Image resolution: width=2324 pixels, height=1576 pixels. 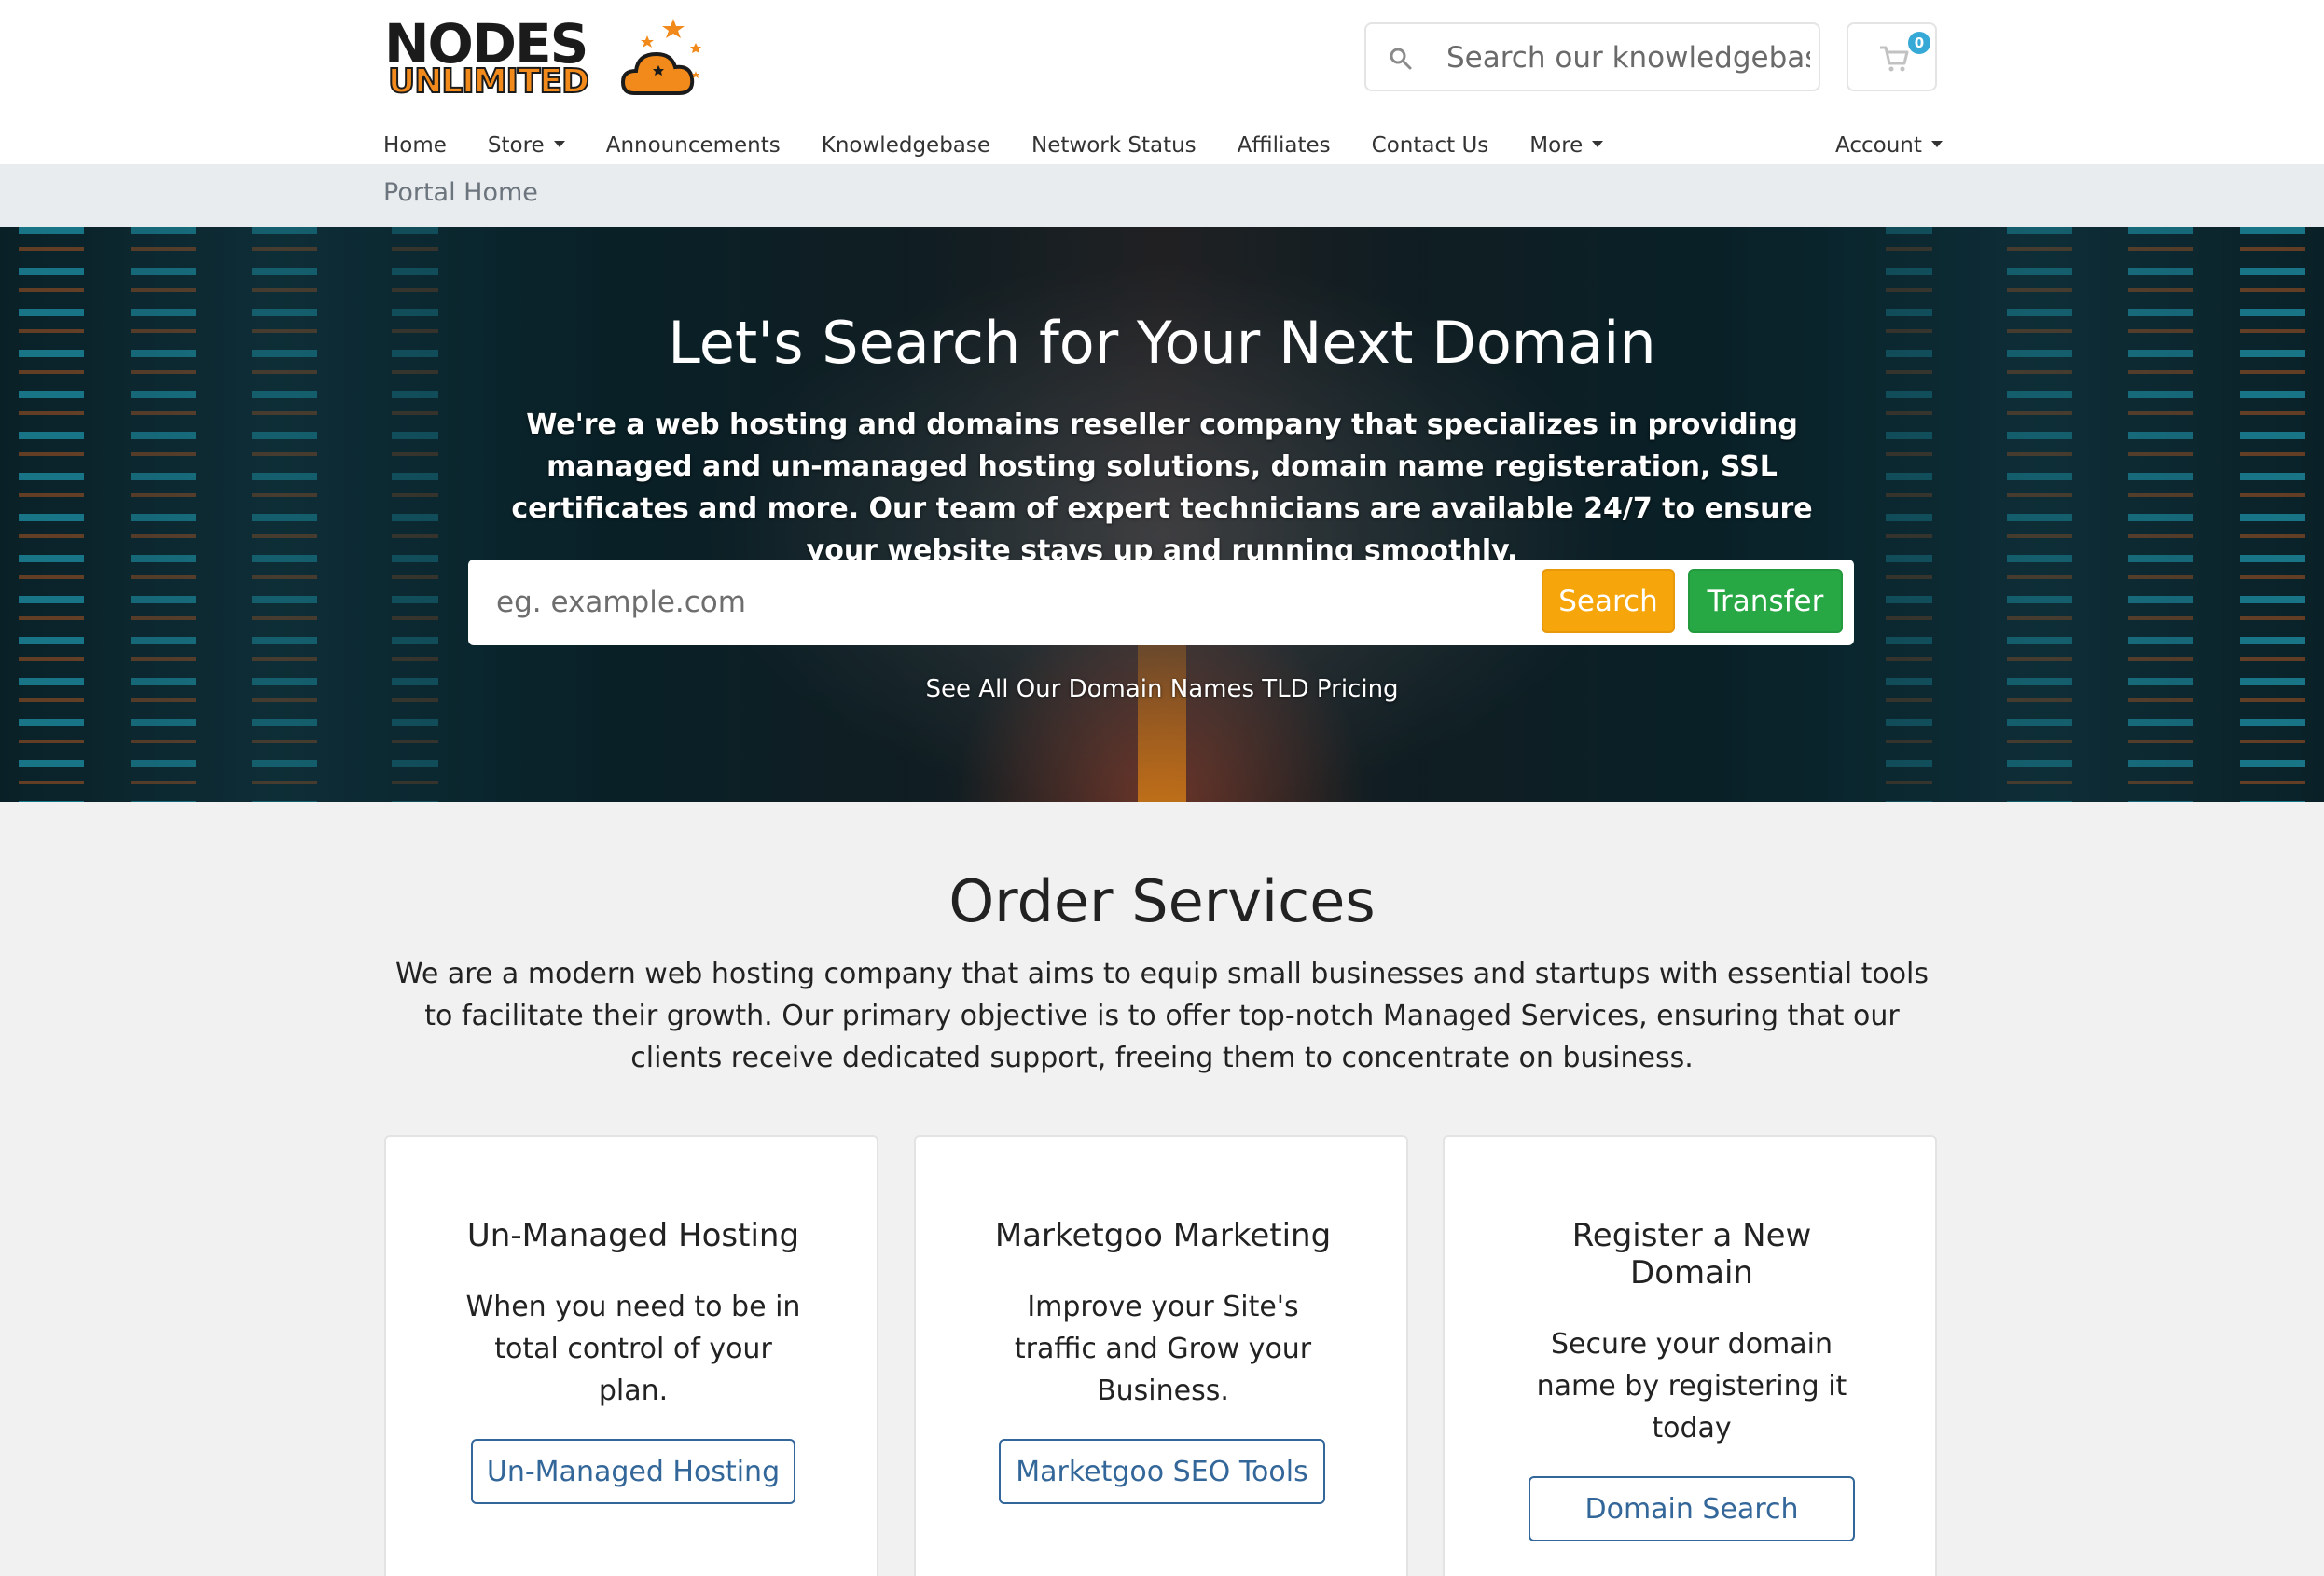 I want to click on nav-item-label: Affiliates, so click(x=1284, y=145).